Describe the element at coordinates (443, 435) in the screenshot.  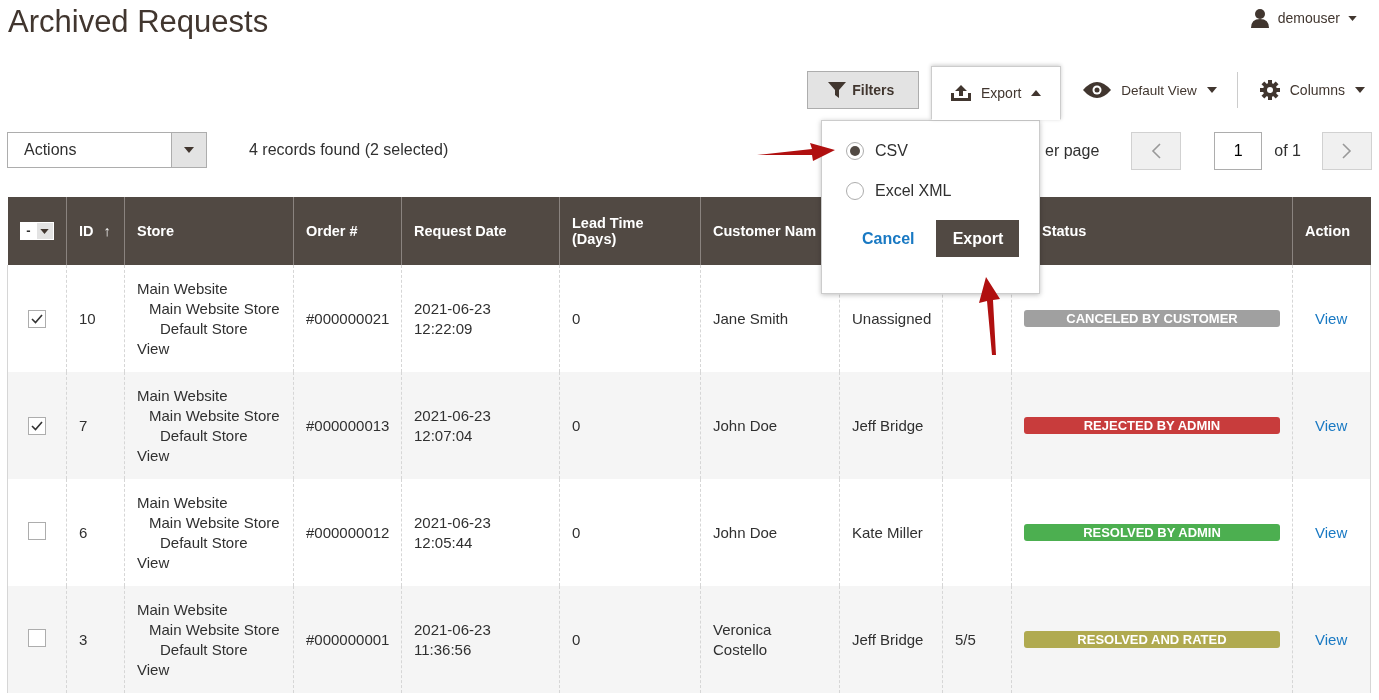
I see `table-cell: 12:07:04` at that location.